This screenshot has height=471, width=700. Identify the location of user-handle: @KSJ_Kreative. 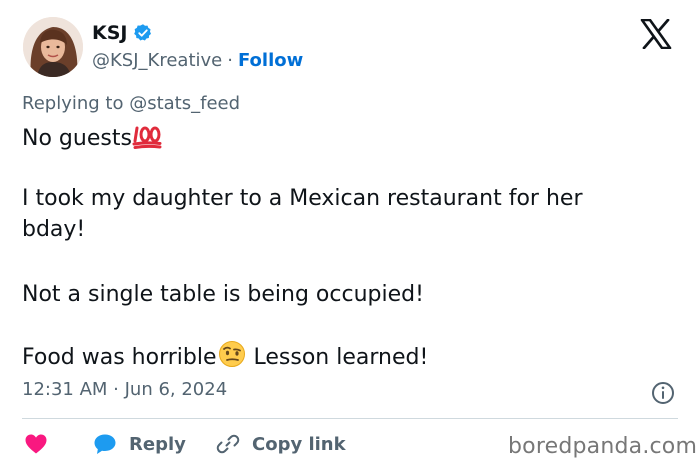
(157, 60).